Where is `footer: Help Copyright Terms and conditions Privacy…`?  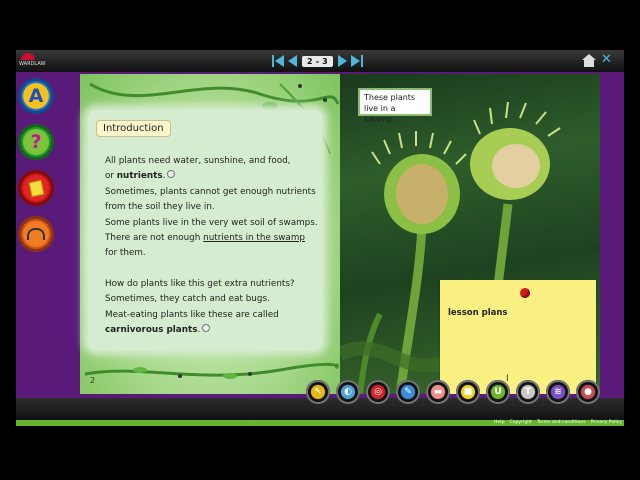
footer: Help Copyright Terms and conditions Privacy… is located at coordinates (320, 423).